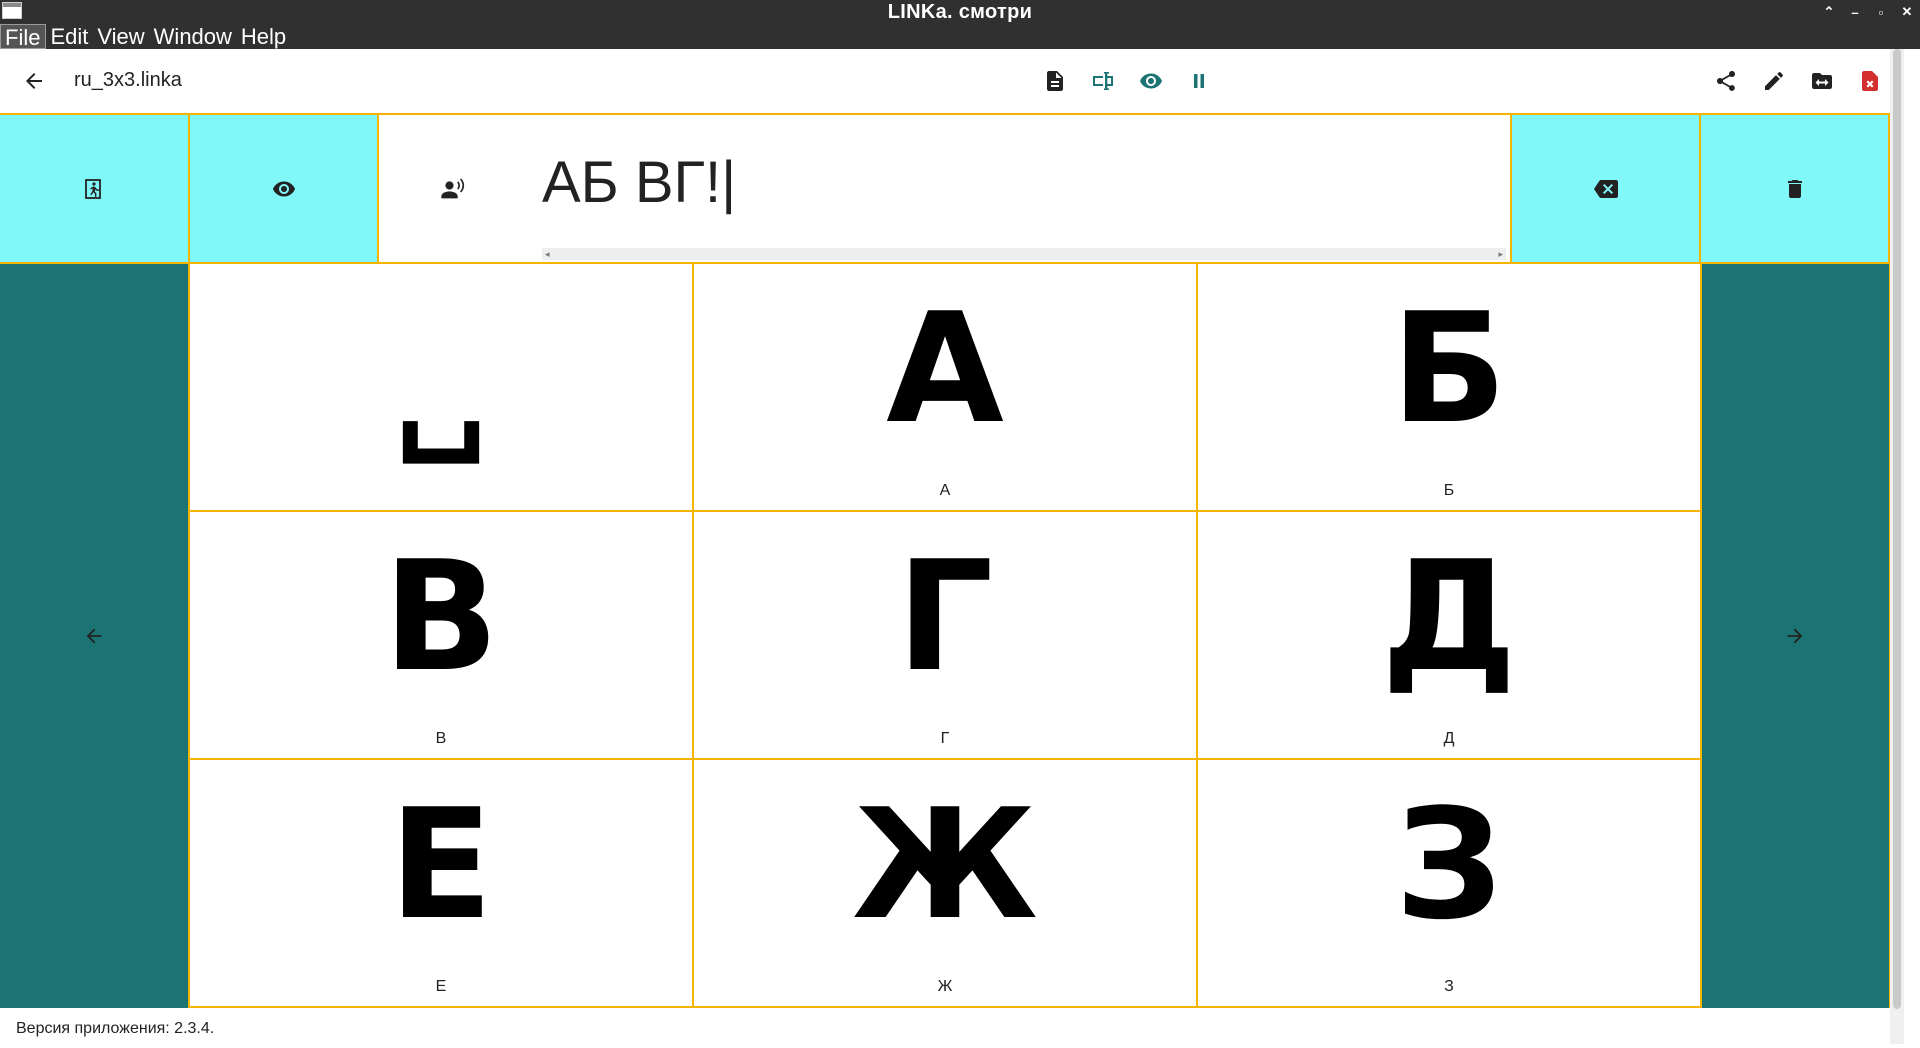  I want to click on cell-glyph: Е, so click(441, 864).